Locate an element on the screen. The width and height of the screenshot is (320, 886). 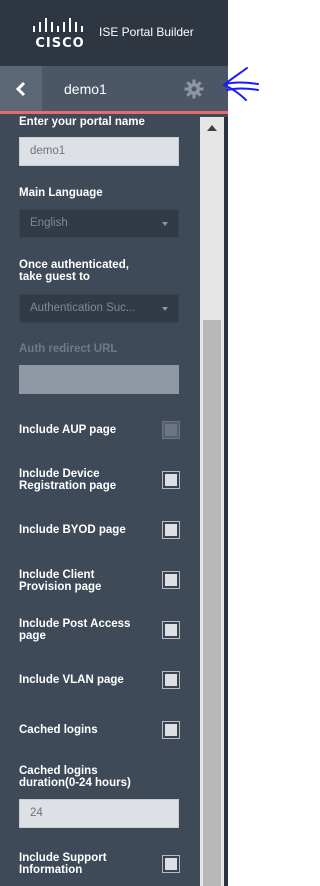
caret-up-icon is located at coordinates (212, 128).